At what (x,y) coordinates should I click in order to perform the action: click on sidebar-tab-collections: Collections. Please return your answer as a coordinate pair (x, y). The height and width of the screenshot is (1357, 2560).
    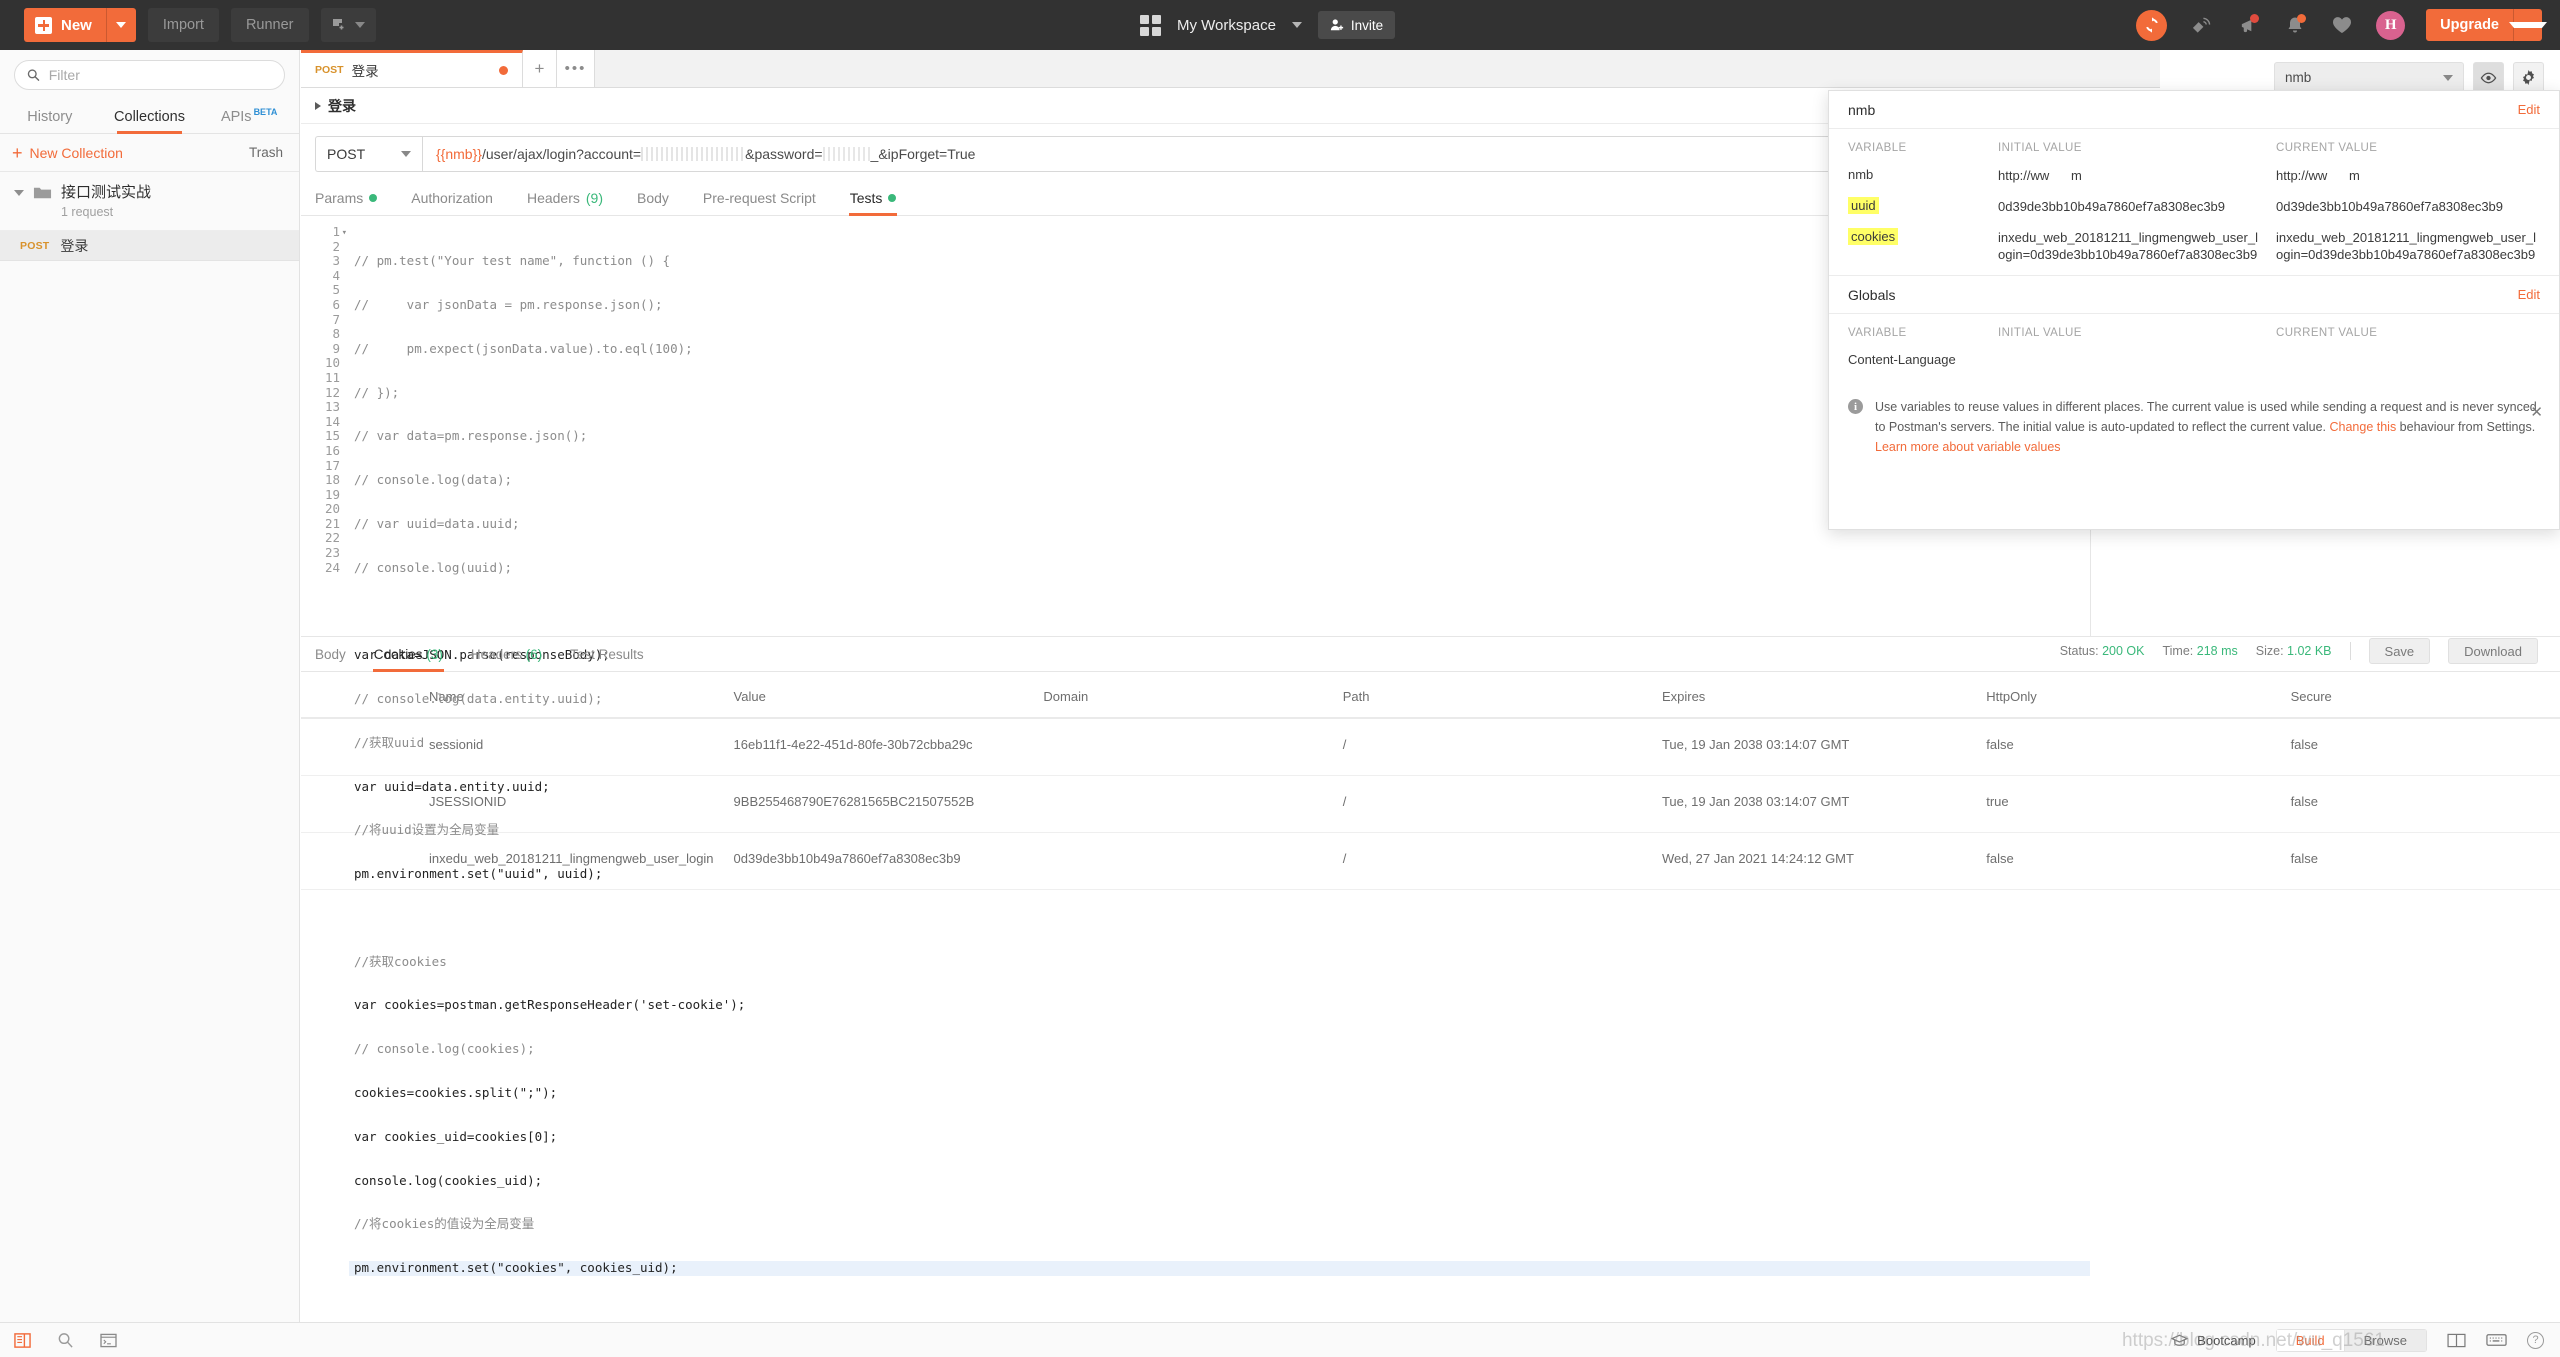
    Looking at the image, I should click on (150, 121).